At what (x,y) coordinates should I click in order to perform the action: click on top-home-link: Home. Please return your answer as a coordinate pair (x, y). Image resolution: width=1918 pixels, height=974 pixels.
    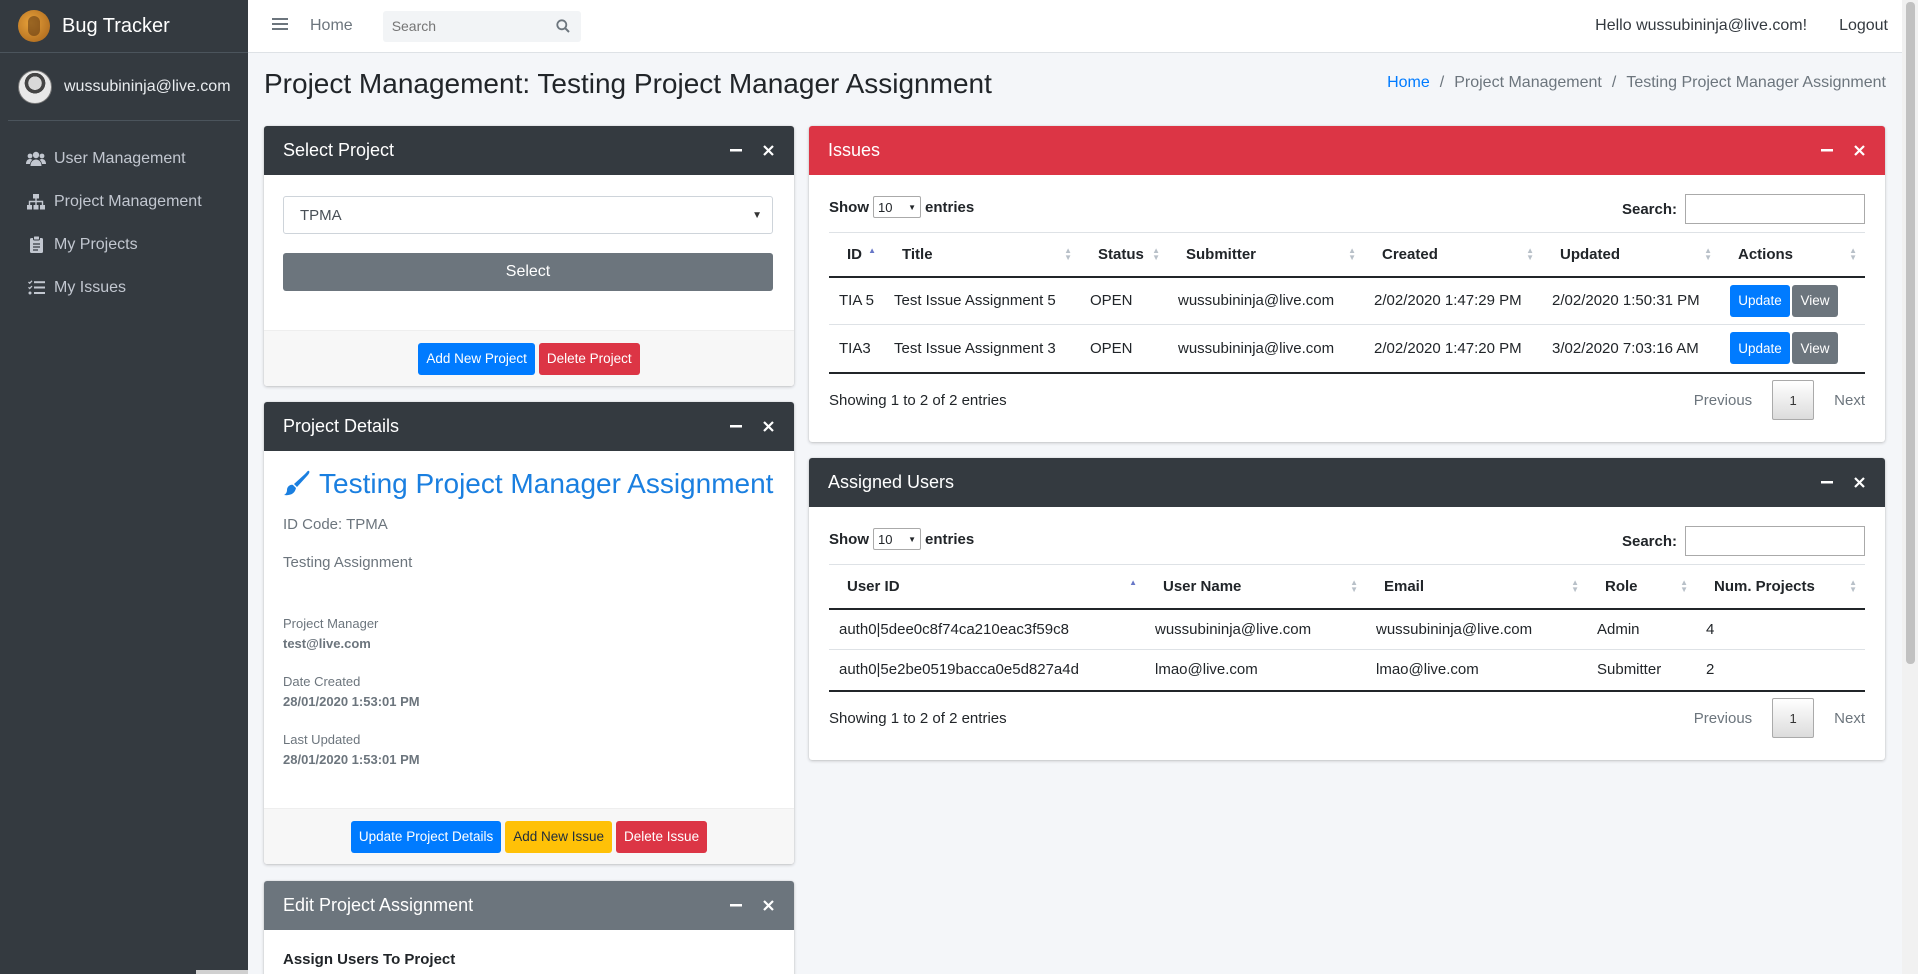
    Looking at the image, I should click on (331, 26).